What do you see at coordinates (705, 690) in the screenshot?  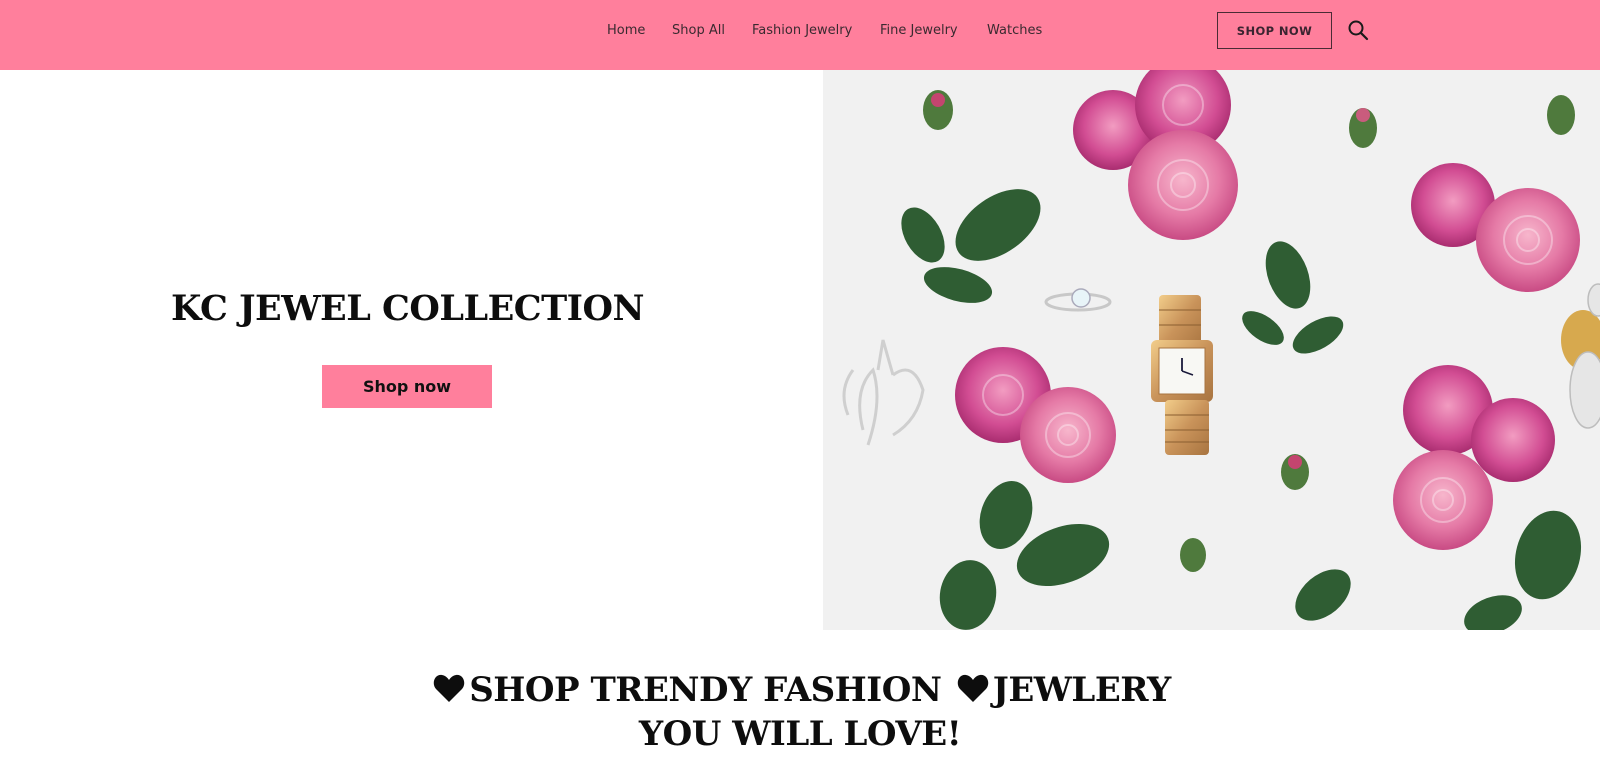 I see `tagline-text-part1: SHOP TRENDY FASHION` at bounding box center [705, 690].